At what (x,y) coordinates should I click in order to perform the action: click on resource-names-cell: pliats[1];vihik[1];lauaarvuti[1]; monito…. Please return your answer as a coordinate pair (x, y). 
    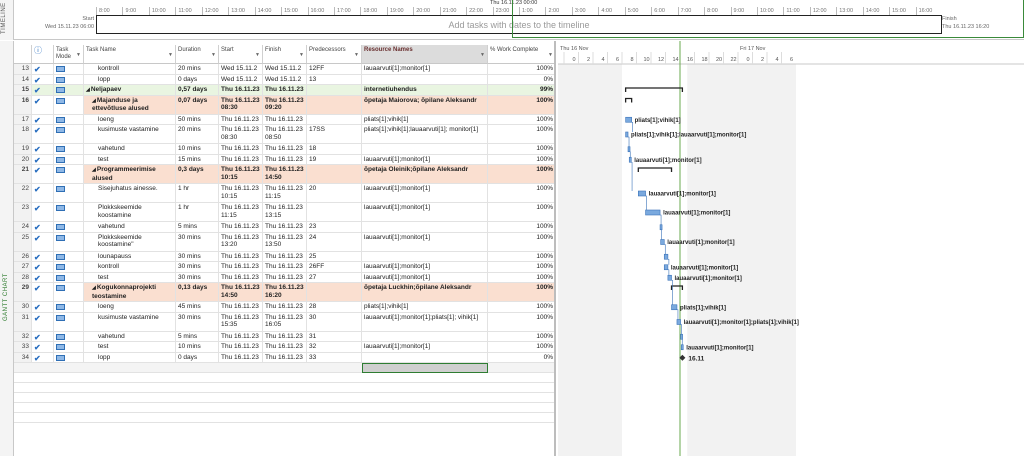
    Looking at the image, I should click on (425, 134).